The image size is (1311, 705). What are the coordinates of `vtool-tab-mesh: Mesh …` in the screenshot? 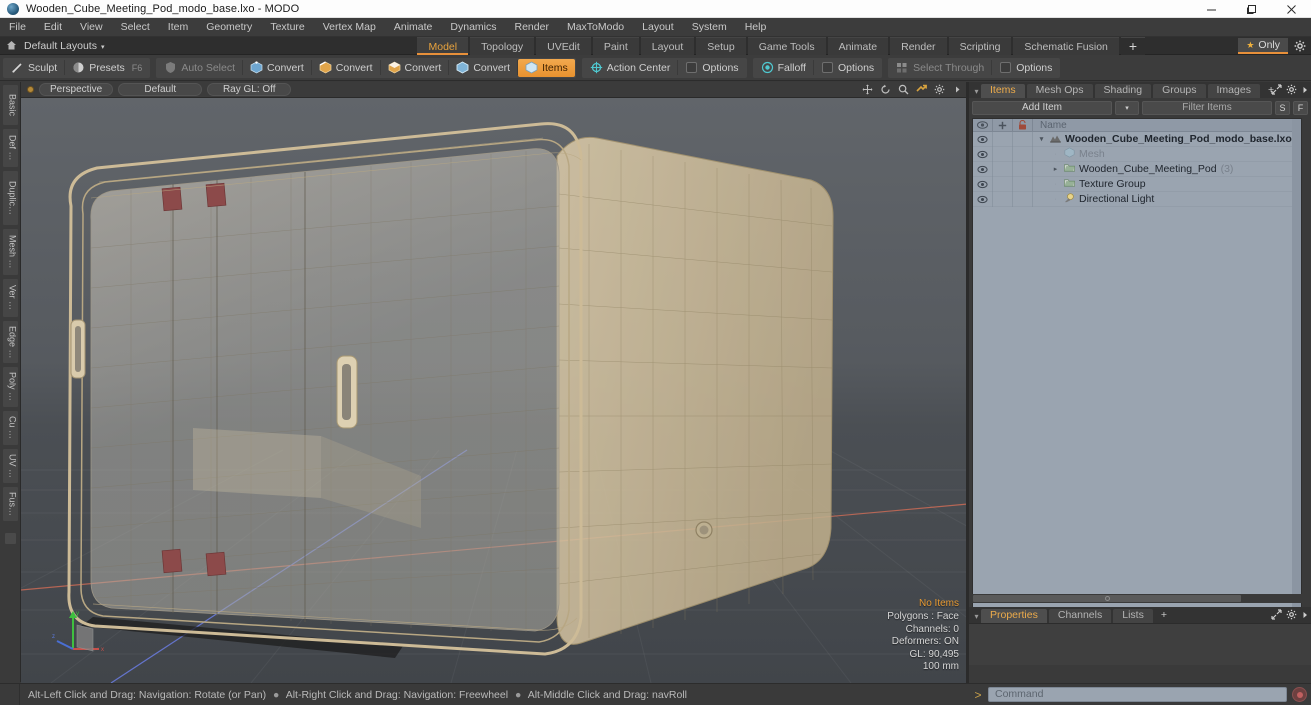 It's located at (10, 252).